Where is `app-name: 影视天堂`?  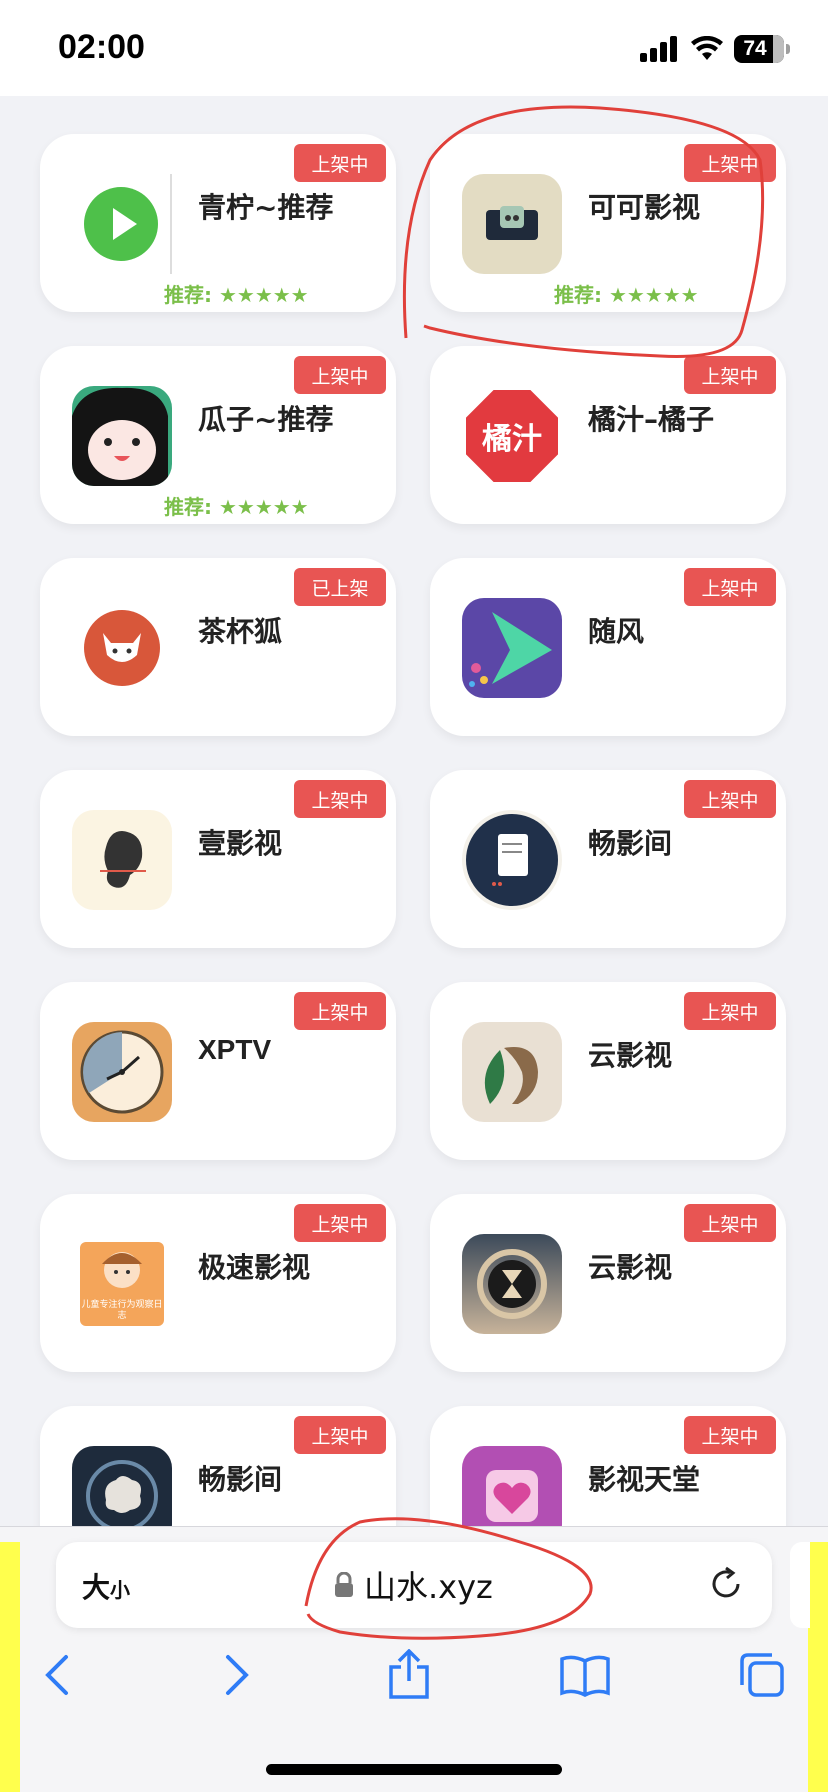
app-name: 影视天堂 is located at coordinates (644, 1479).